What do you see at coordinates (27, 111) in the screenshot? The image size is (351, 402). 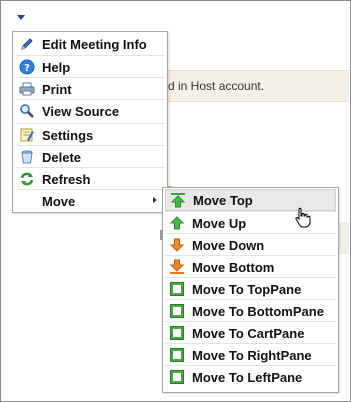 I see `magnifier-icon` at bounding box center [27, 111].